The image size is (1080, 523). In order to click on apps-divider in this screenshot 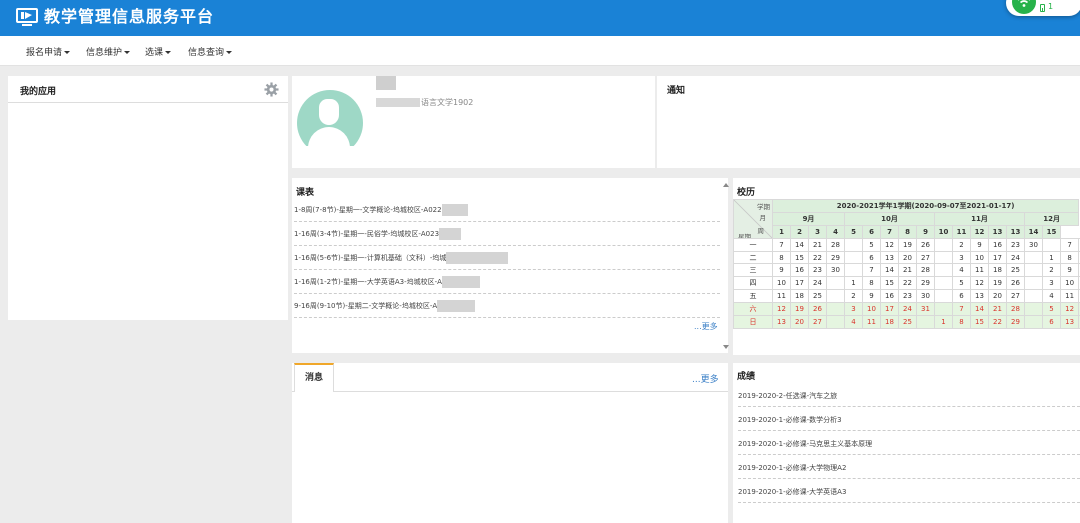, I will do `click(148, 102)`.